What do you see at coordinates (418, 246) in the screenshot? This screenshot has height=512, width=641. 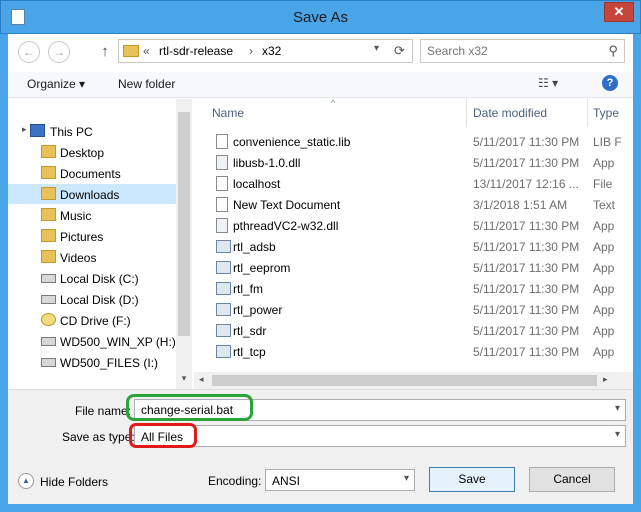 I see `file-row: rtl_adsb 5/11/2017 11:30 PM App` at bounding box center [418, 246].